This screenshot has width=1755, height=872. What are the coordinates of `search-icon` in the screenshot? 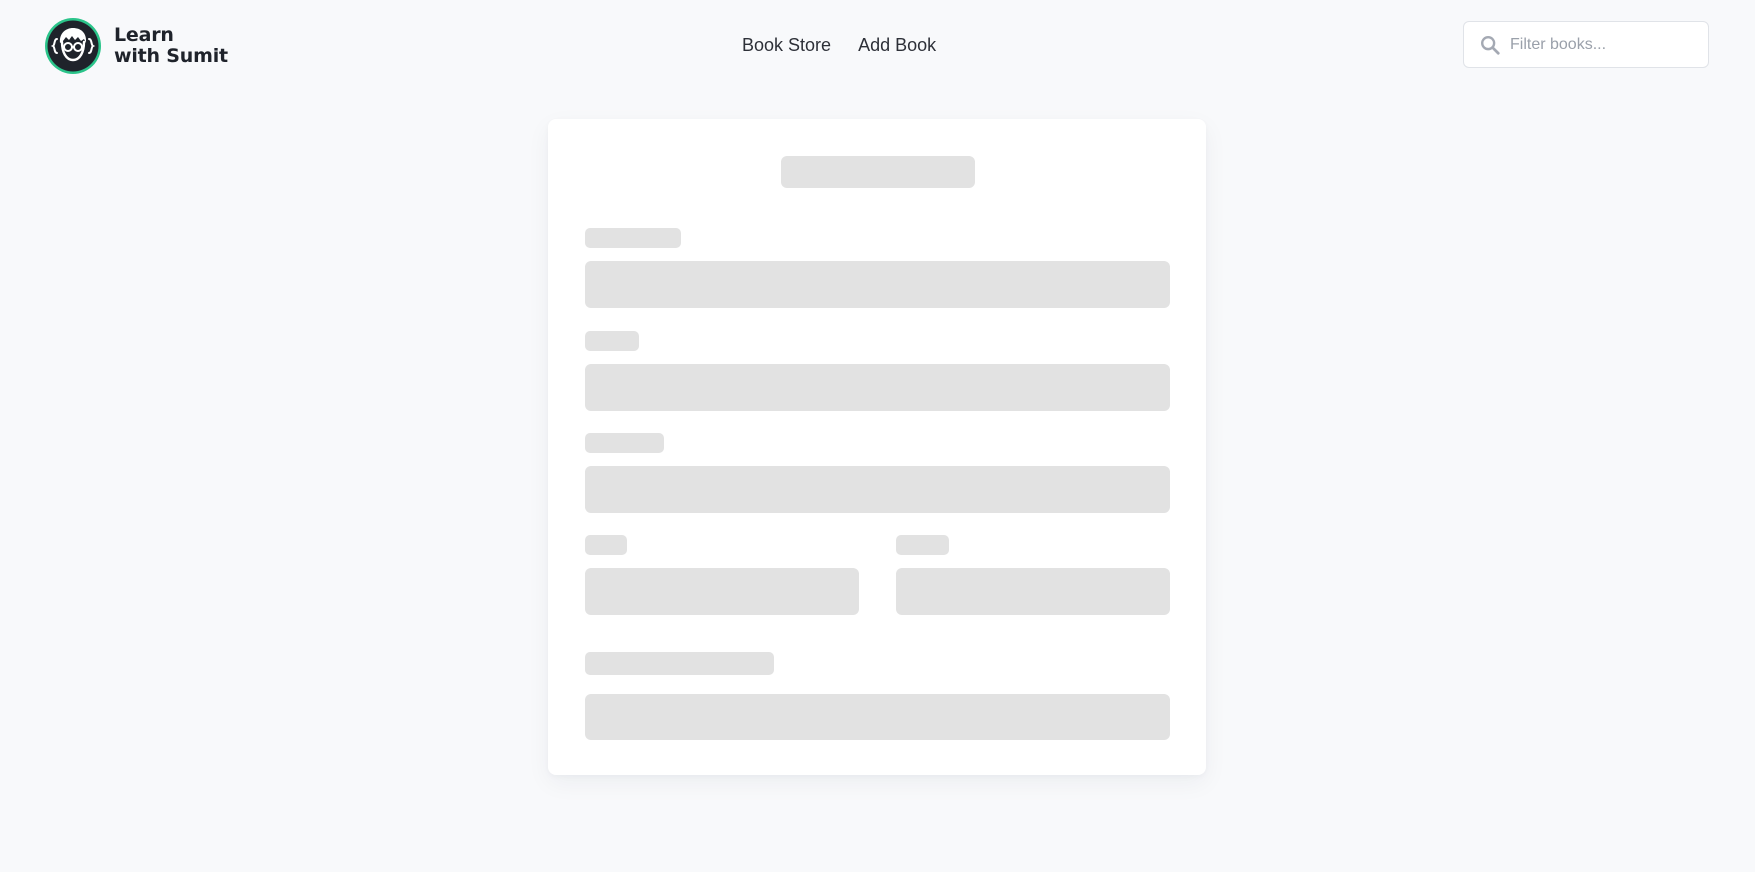 It's located at (1490, 45).